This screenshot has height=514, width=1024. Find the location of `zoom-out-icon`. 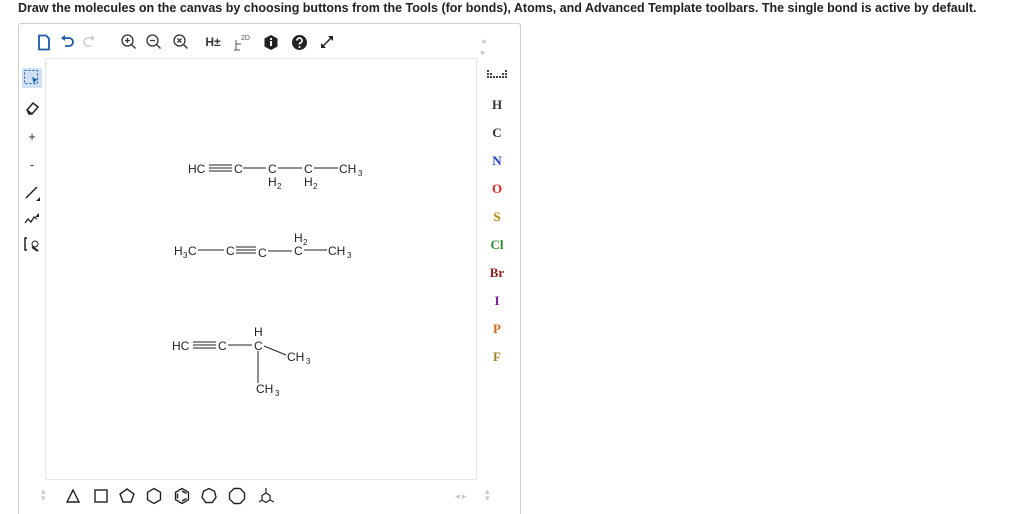

zoom-out-icon is located at coordinates (154, 42).